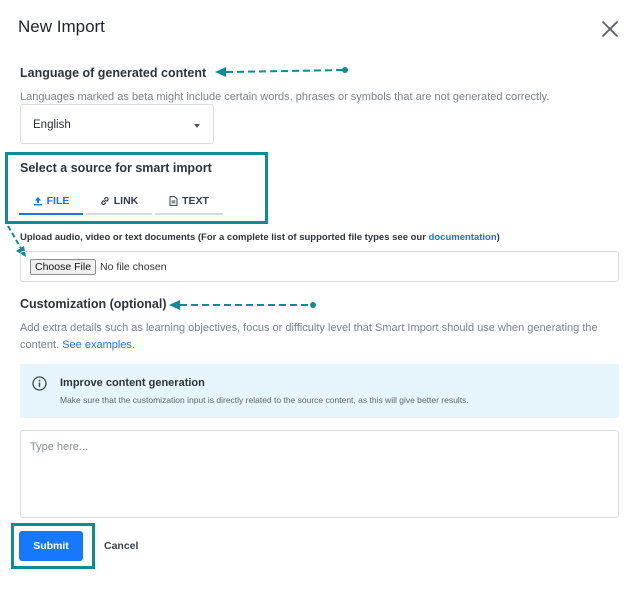 Image resolution: width=624 pixels, height=592 pixels. I want to click on file-input: Choose File No file chosen, so click(319, 266).